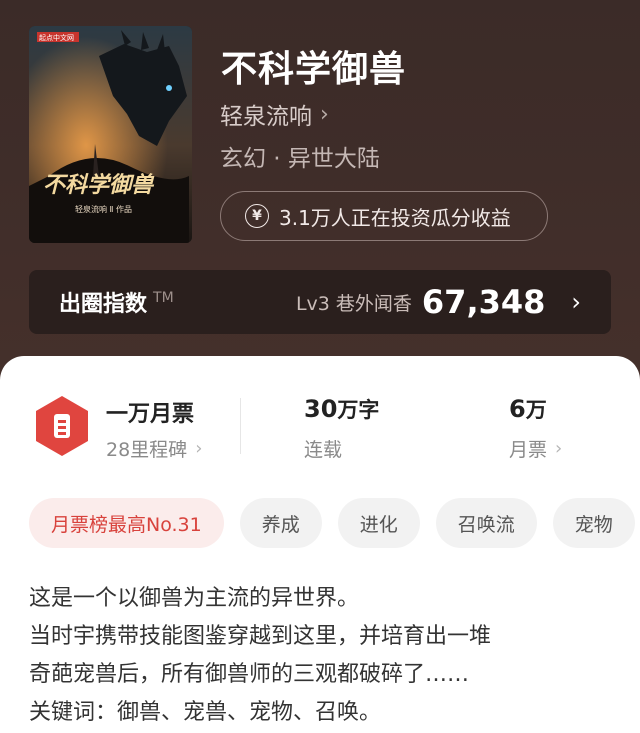  I want to click on description-line: 这是一个以御兽为主流的异世界。, so click(194, 598).